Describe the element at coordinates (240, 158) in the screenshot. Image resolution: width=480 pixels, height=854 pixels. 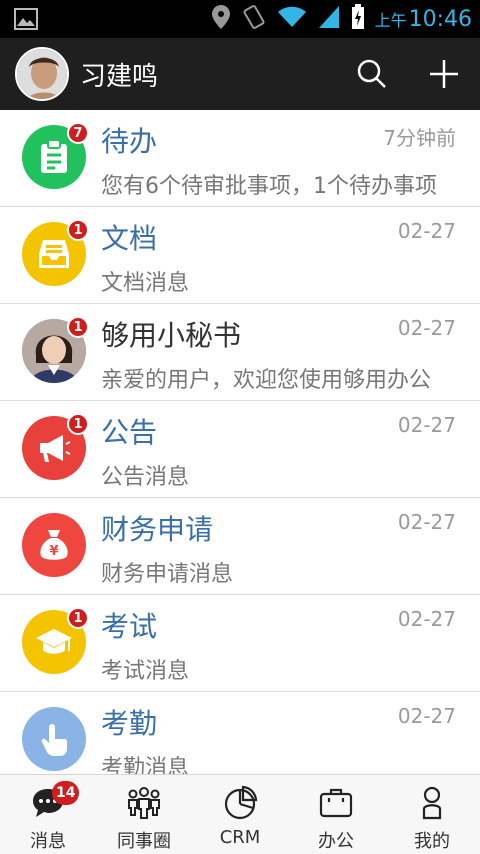
I see `list-item: 7 待办 7分钟前 您有6个待审批事项，1个待办事项` at that location.